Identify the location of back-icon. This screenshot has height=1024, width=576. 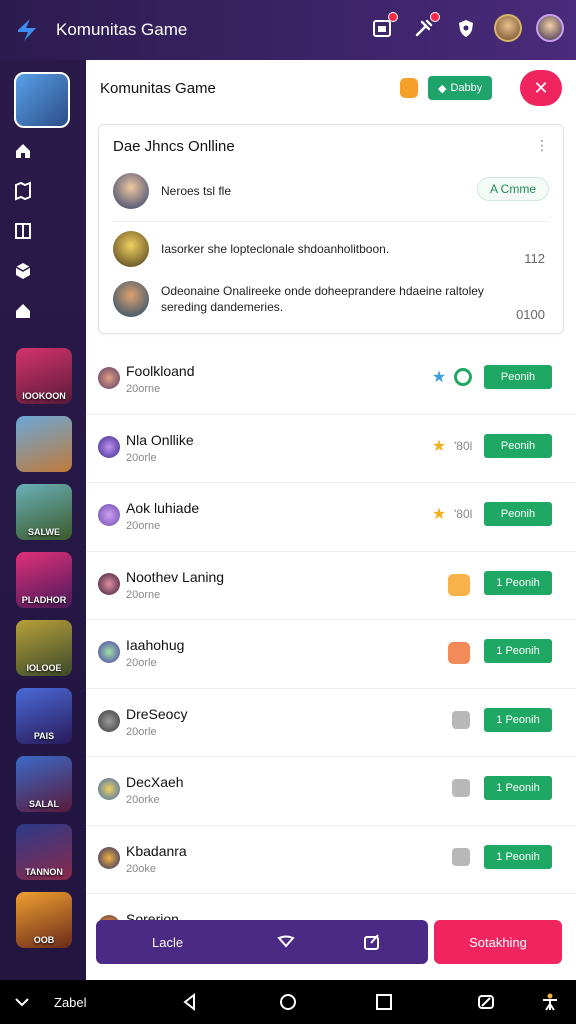
(190, 1002).